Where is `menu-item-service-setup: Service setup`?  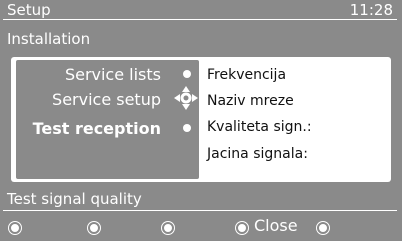 menu-item-service-setup: Service setup is located at coordinates (106, 100).